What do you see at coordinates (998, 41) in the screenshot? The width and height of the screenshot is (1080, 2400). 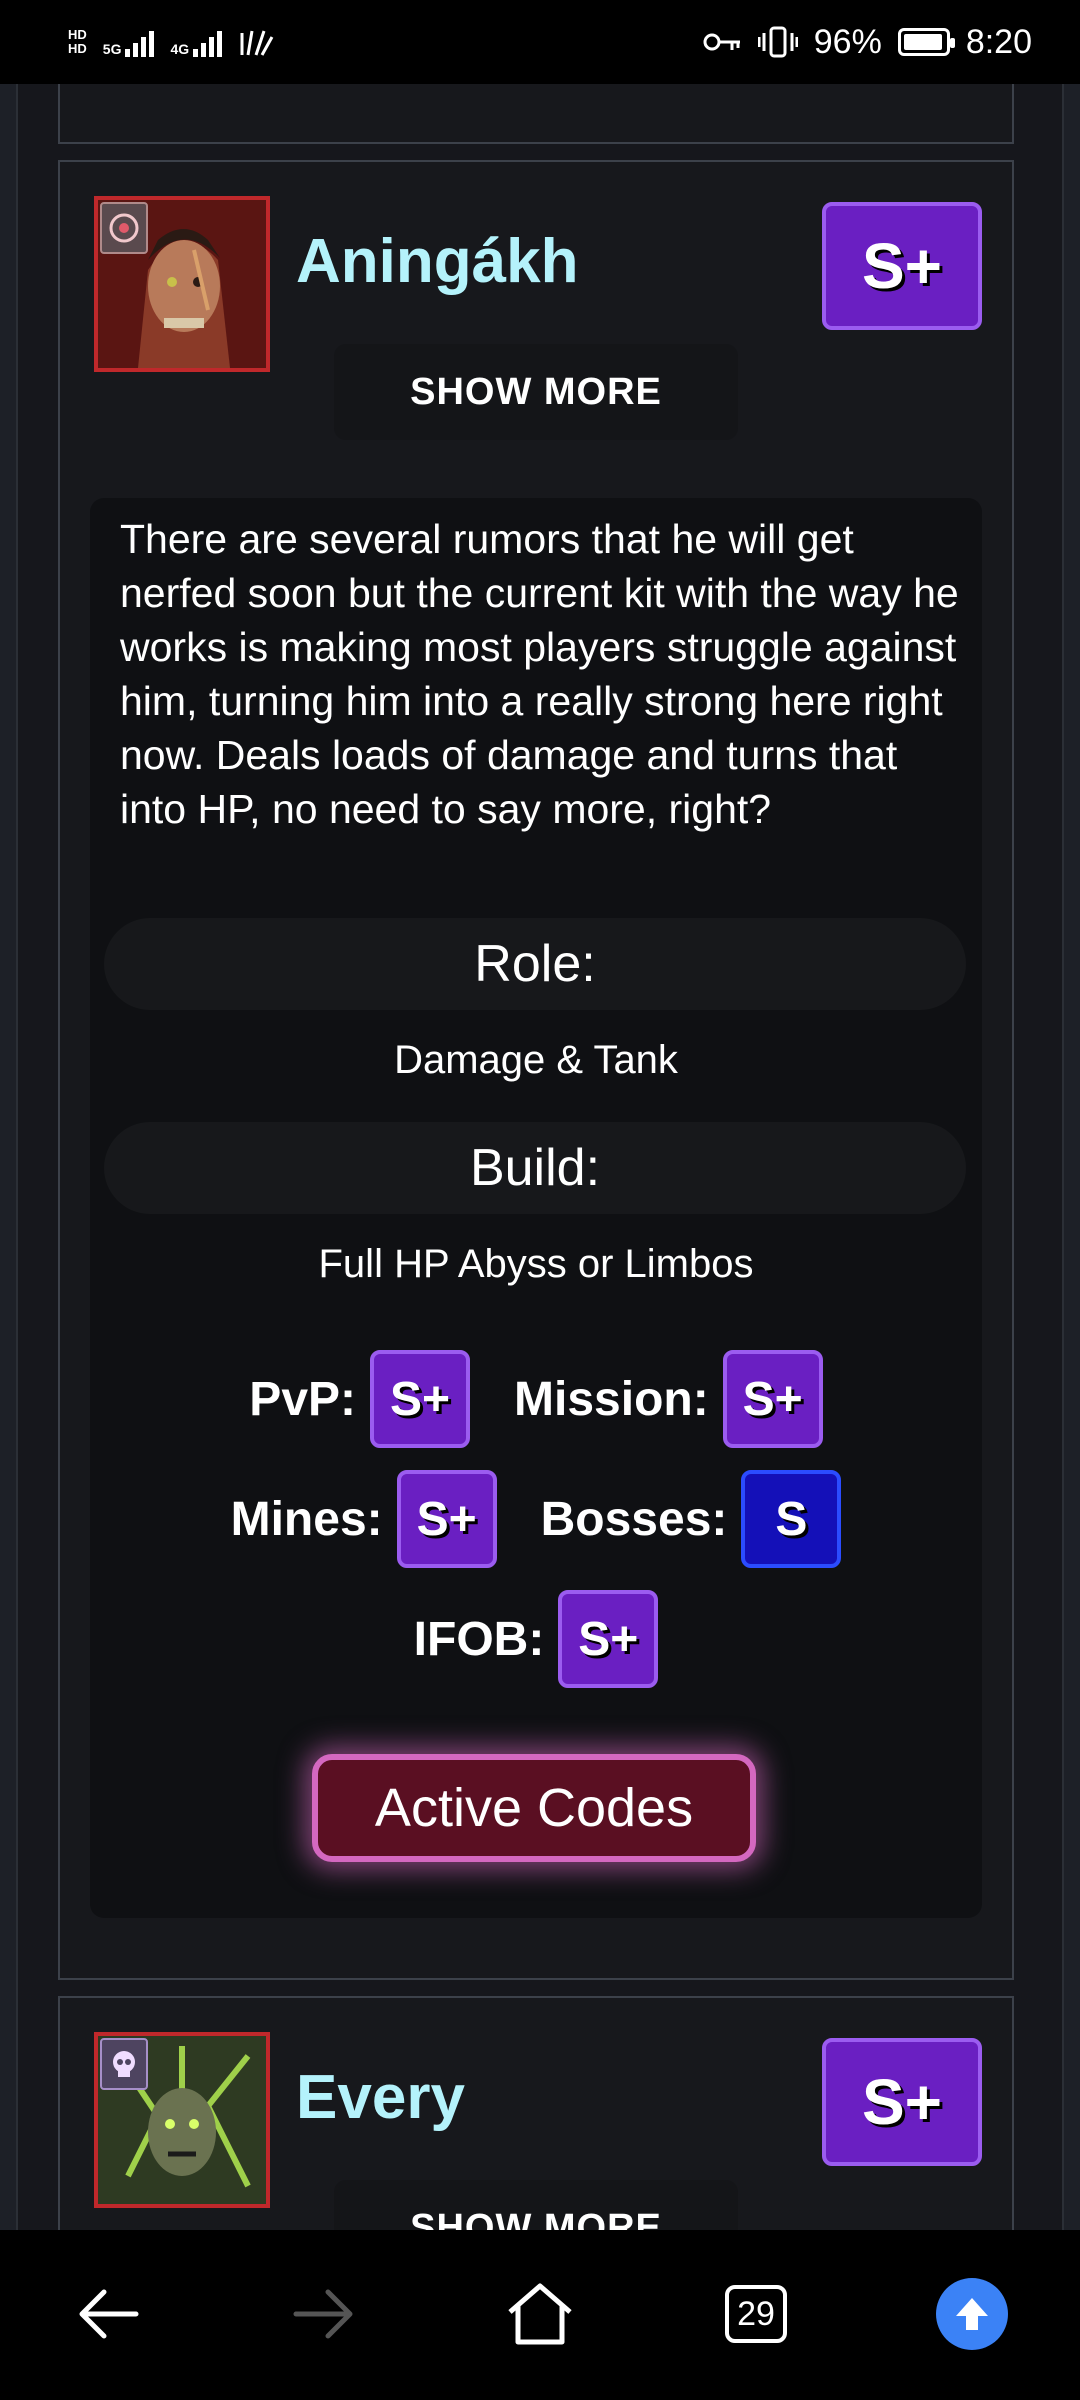 I see `clock: 8:20` at bounding box center [998, 41].